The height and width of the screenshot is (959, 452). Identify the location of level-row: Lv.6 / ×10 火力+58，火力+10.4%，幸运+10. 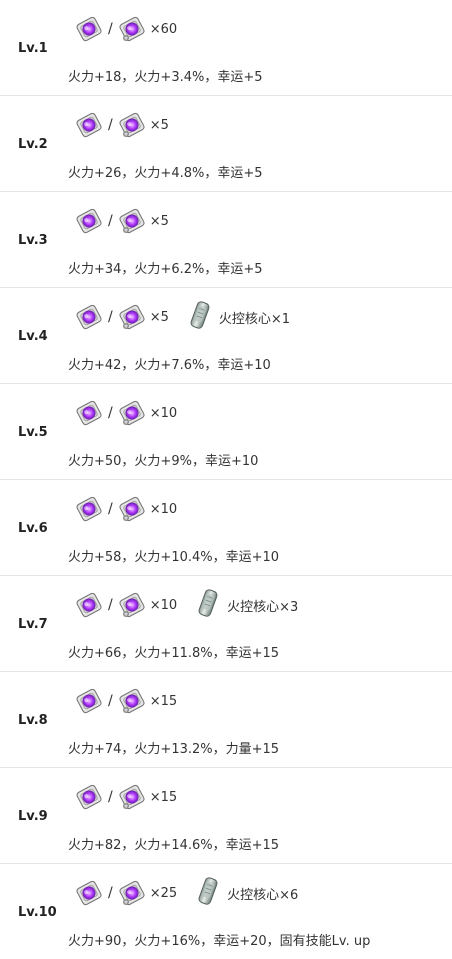
(226, 528).